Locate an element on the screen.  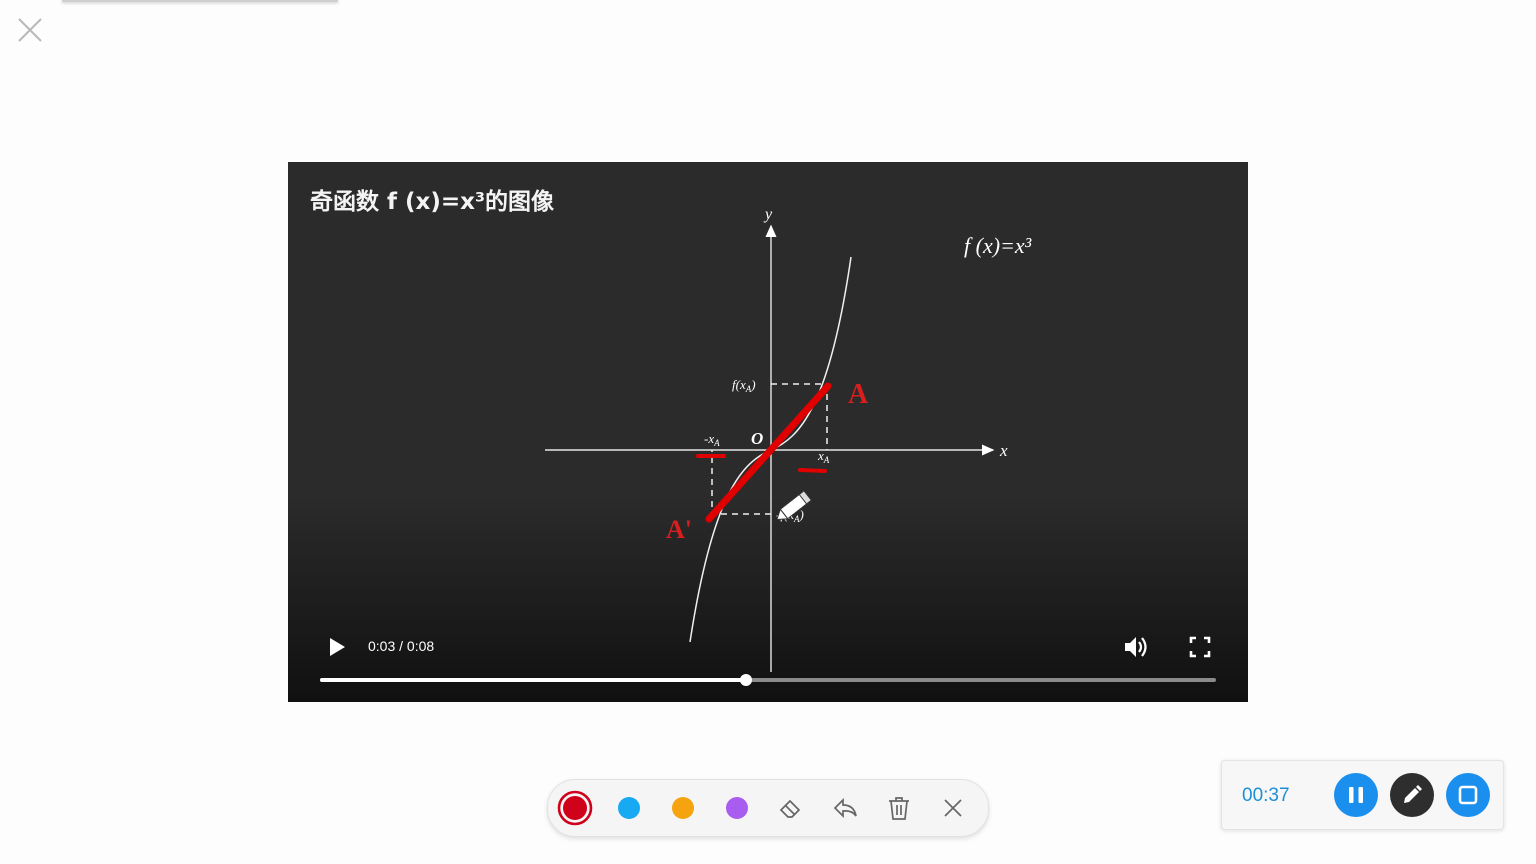
neg-xa-label: -xA is located at coordinates (712, 439).